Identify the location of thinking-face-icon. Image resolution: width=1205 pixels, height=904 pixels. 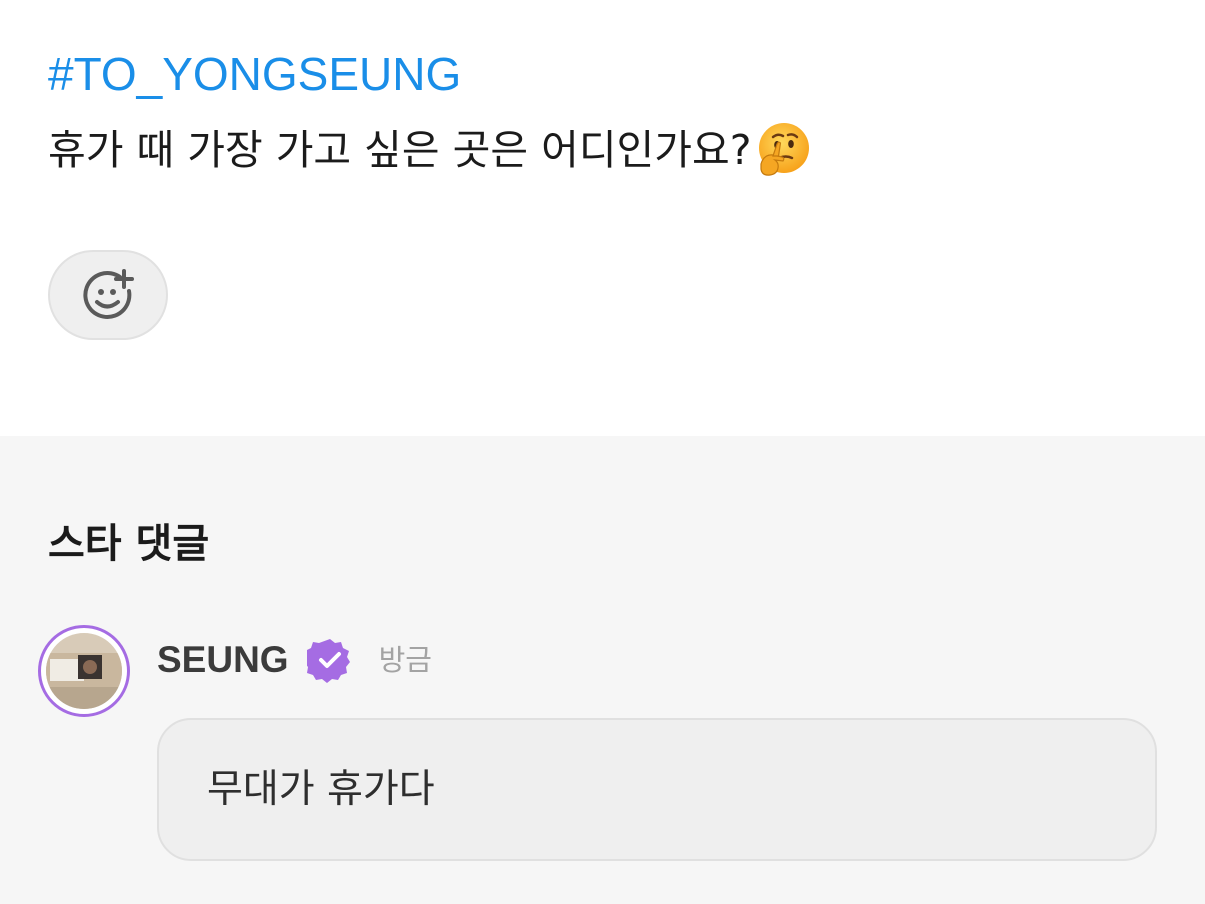
(784, 149).